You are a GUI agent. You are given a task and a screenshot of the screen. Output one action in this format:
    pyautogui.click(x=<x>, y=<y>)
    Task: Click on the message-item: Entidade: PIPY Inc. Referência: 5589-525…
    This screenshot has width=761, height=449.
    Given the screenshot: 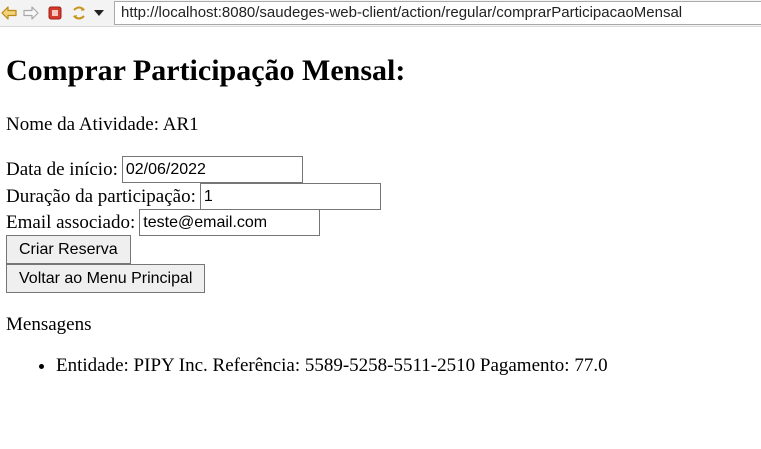 What is the action you would take?
    pyautogui.click(x=332, y=366)
    